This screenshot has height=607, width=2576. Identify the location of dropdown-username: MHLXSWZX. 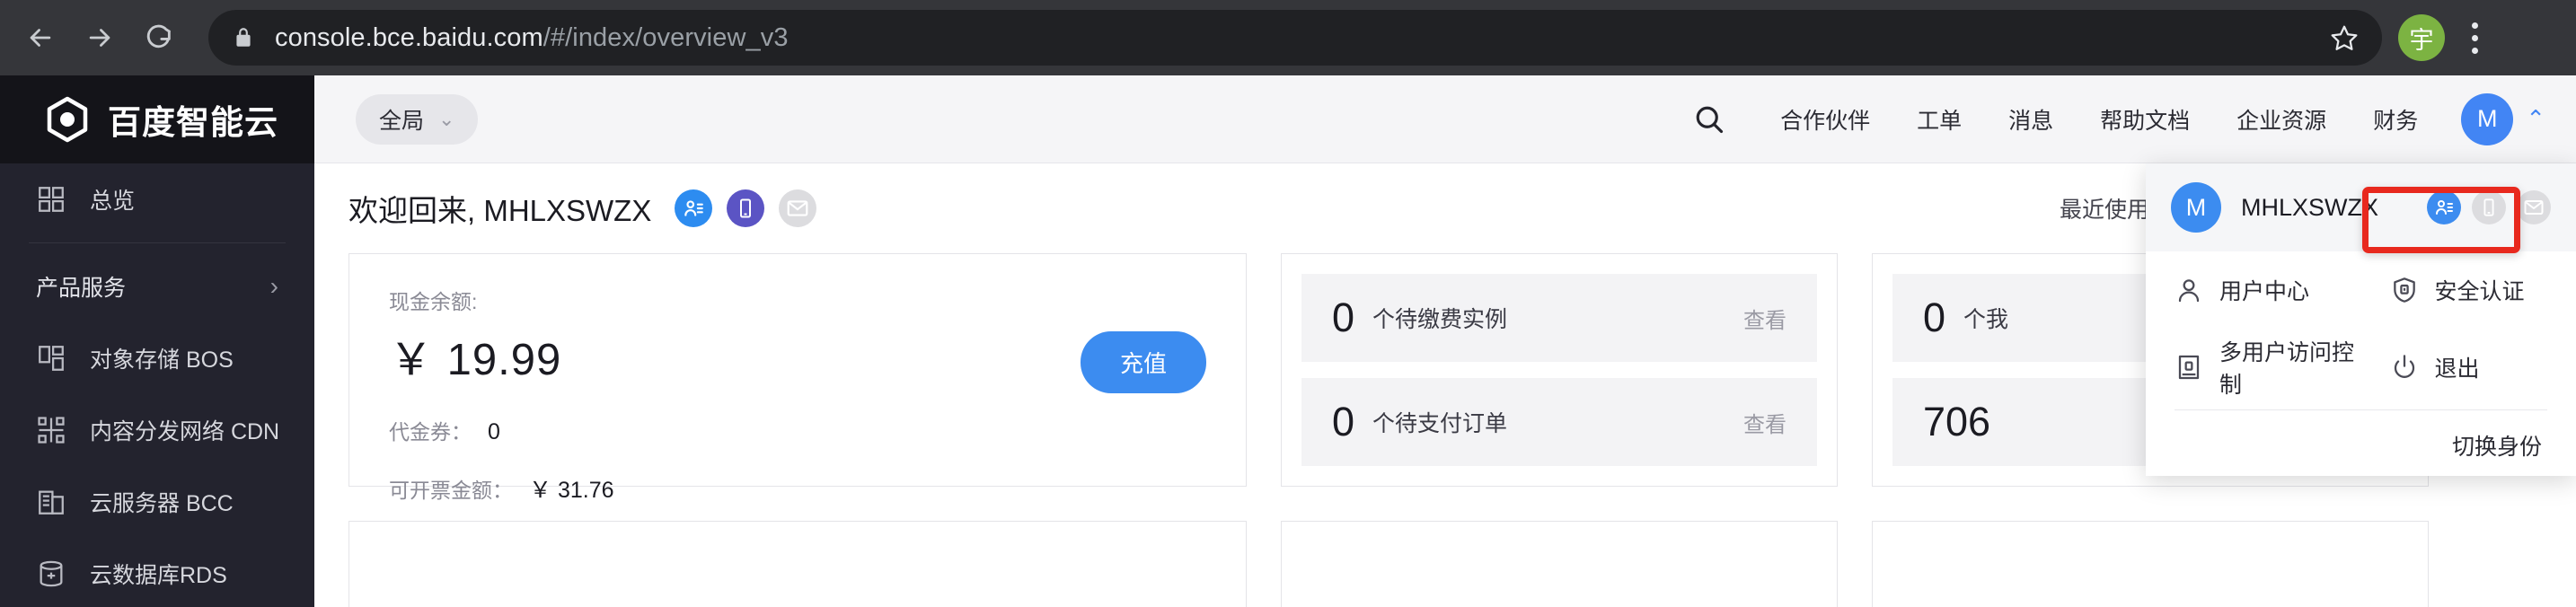
(2310, 207).